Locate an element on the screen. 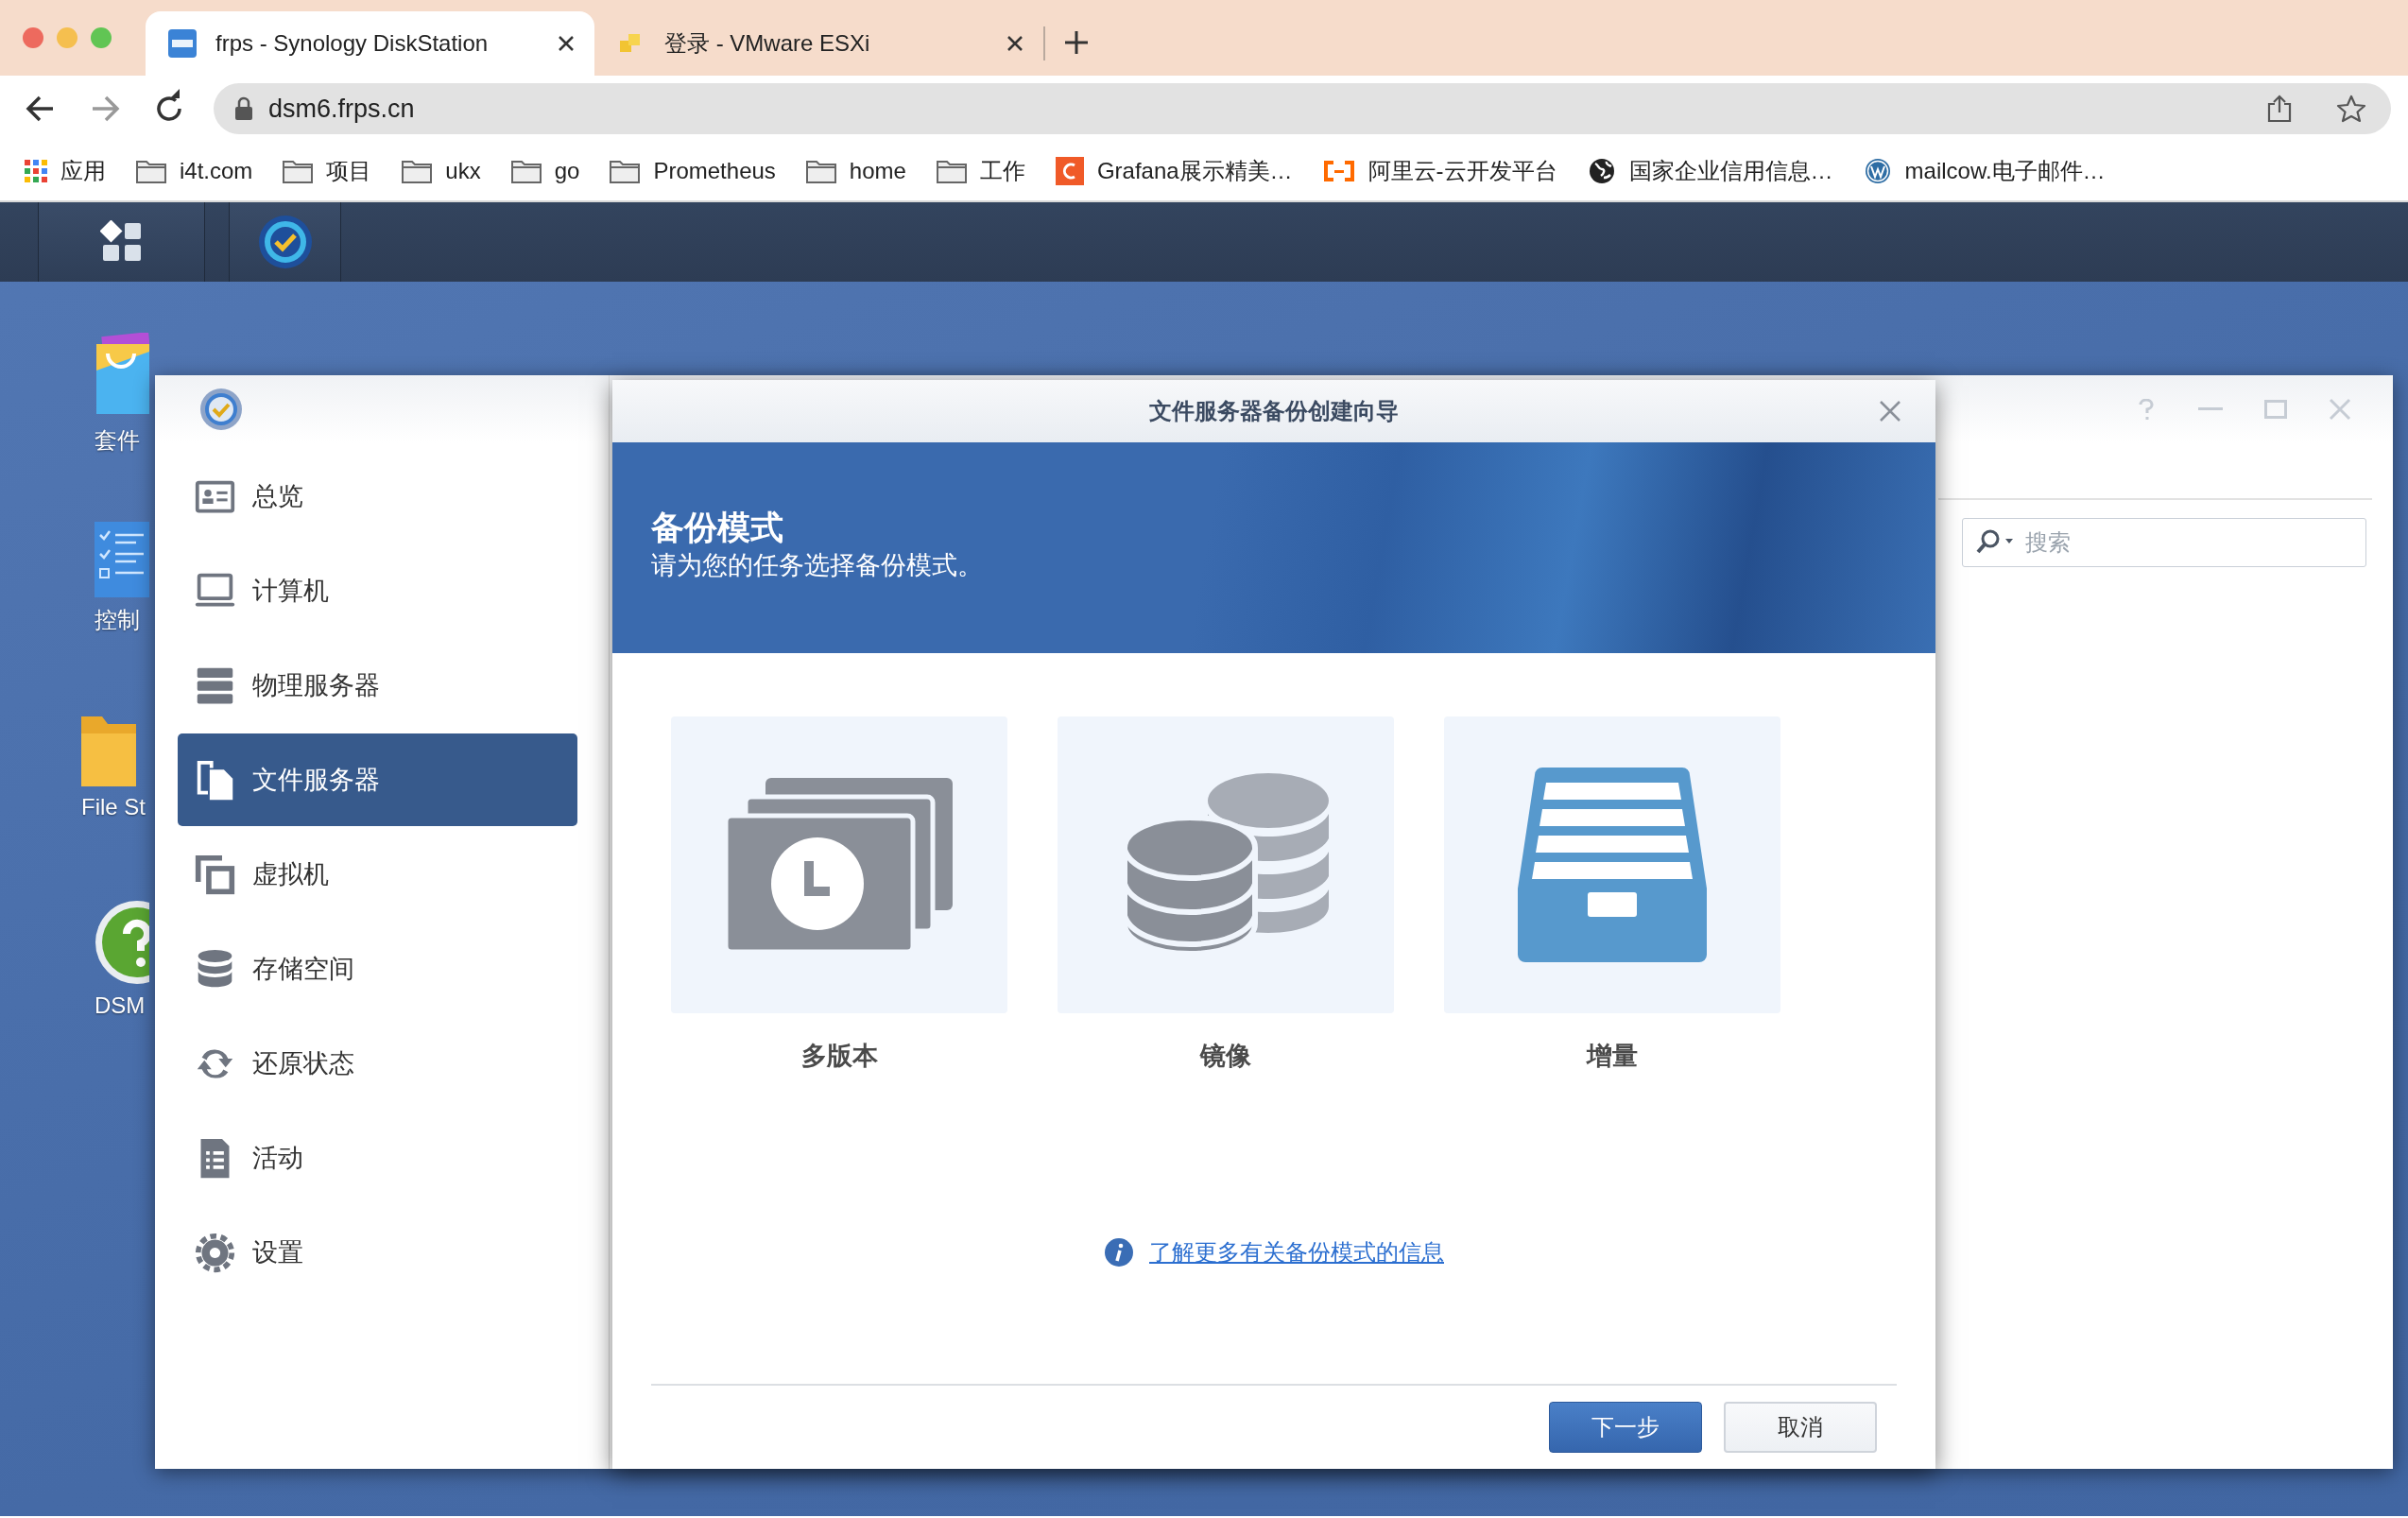 The width and height of the screenshot is (2408, 1518). desktop-icon-label: File St is located at coordinates (113, 807).